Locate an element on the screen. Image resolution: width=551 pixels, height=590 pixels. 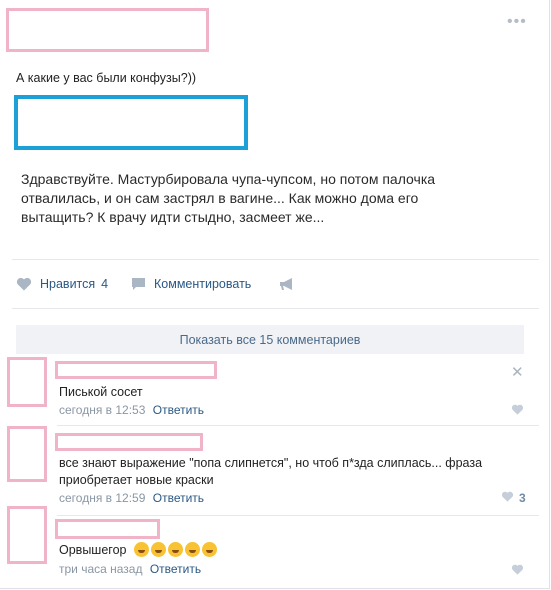
comment-meta: сегодня в 12:59 Ответить is located at coordinates (131, 498).